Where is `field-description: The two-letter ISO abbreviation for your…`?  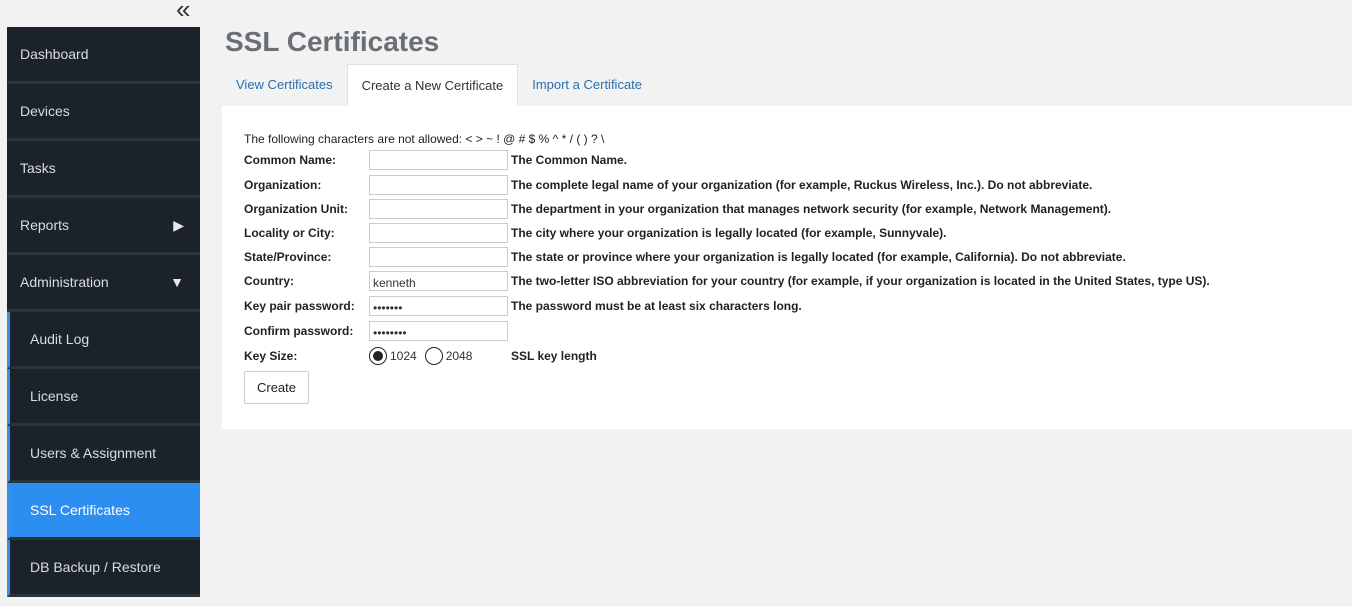
field-description: The two-letter ISO abbreviation for your… is located at coordinates (860, 281).